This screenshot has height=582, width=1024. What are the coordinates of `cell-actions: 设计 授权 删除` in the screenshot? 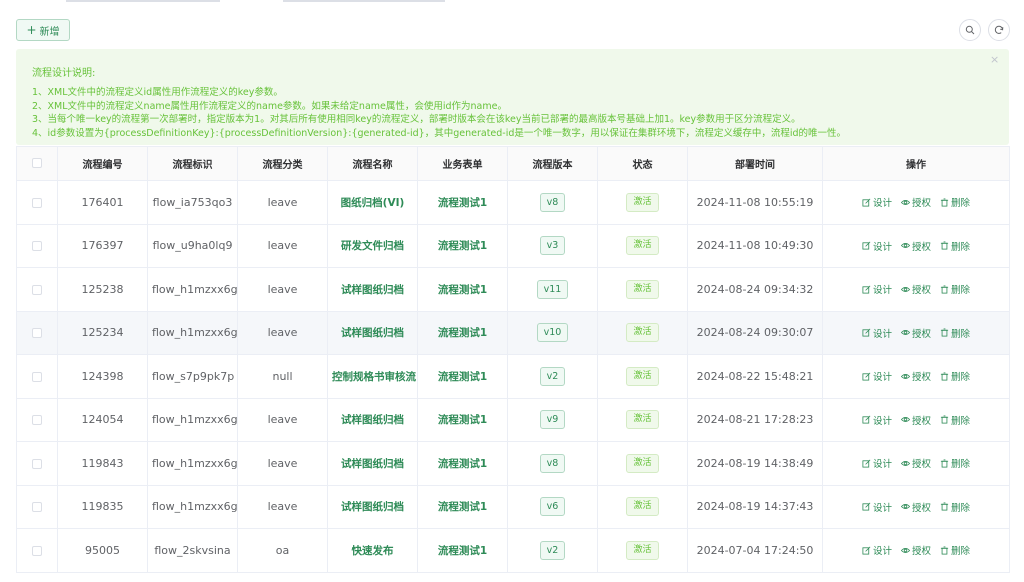 It's located at (916, 420).